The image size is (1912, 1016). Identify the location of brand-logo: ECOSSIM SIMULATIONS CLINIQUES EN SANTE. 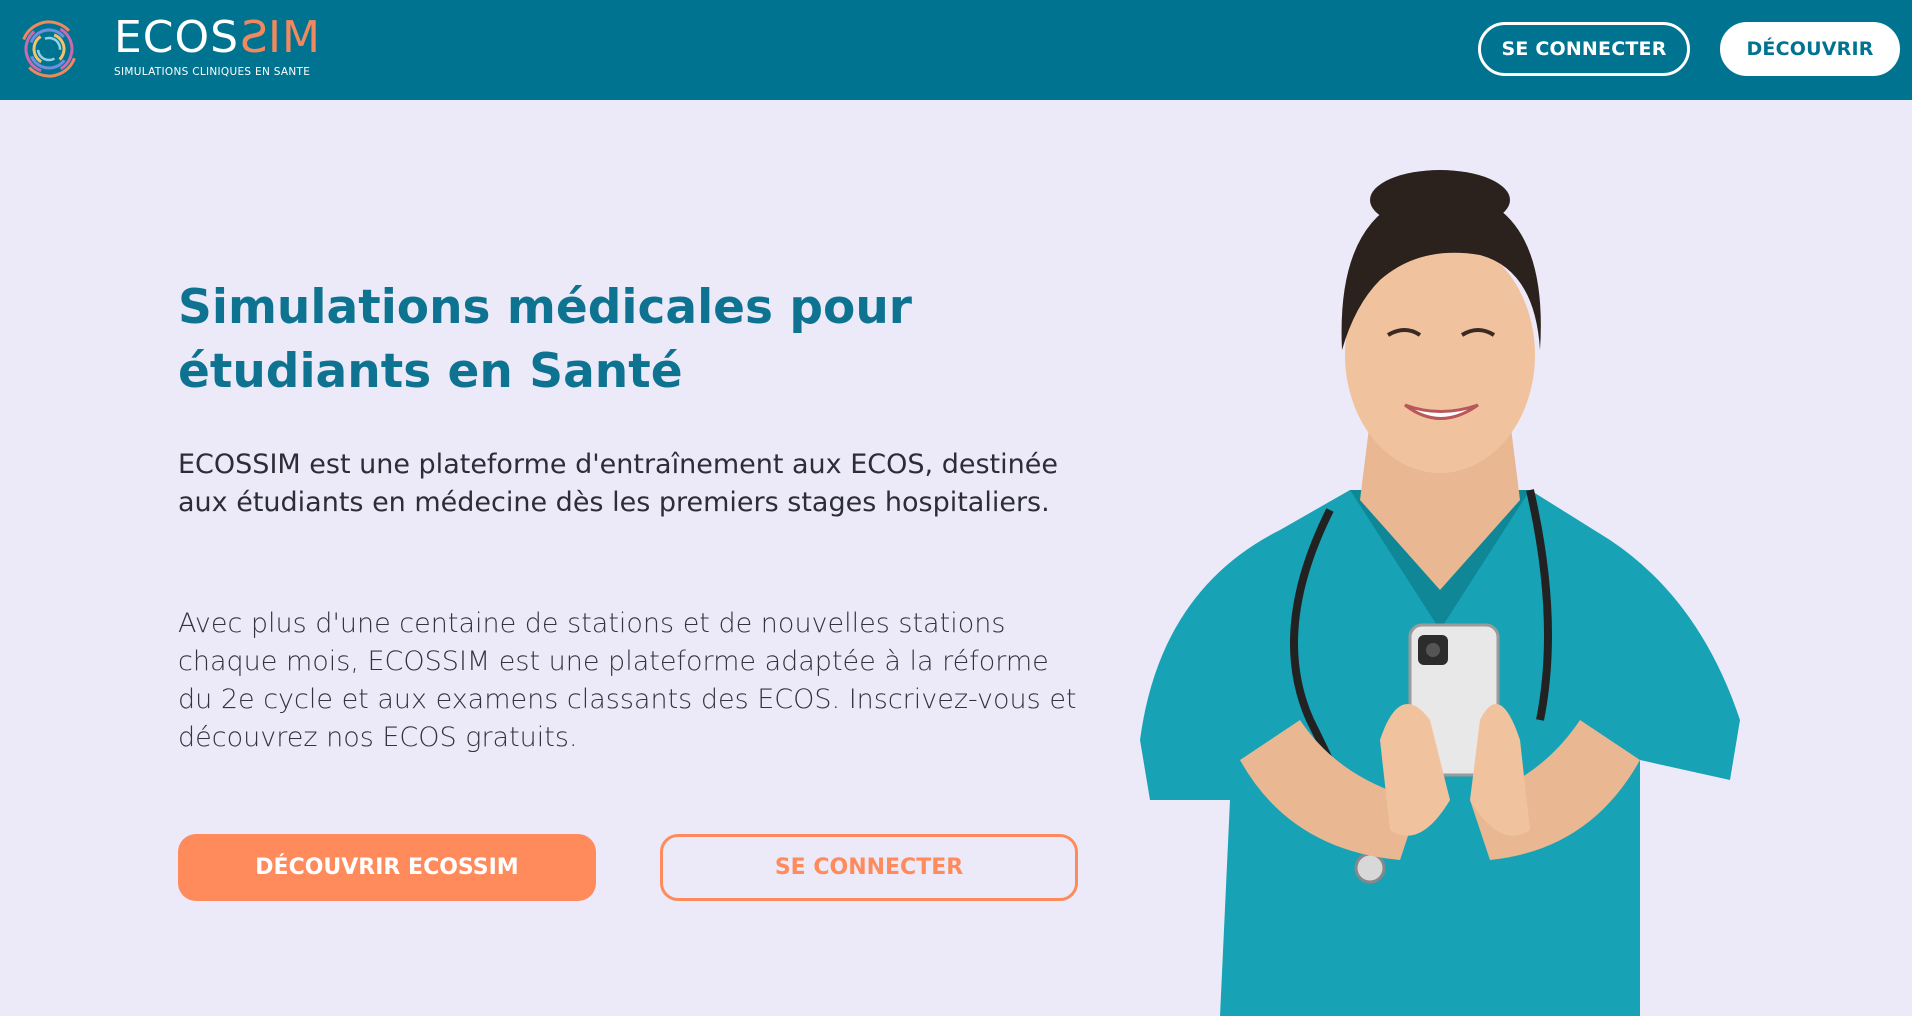
(217, 45).